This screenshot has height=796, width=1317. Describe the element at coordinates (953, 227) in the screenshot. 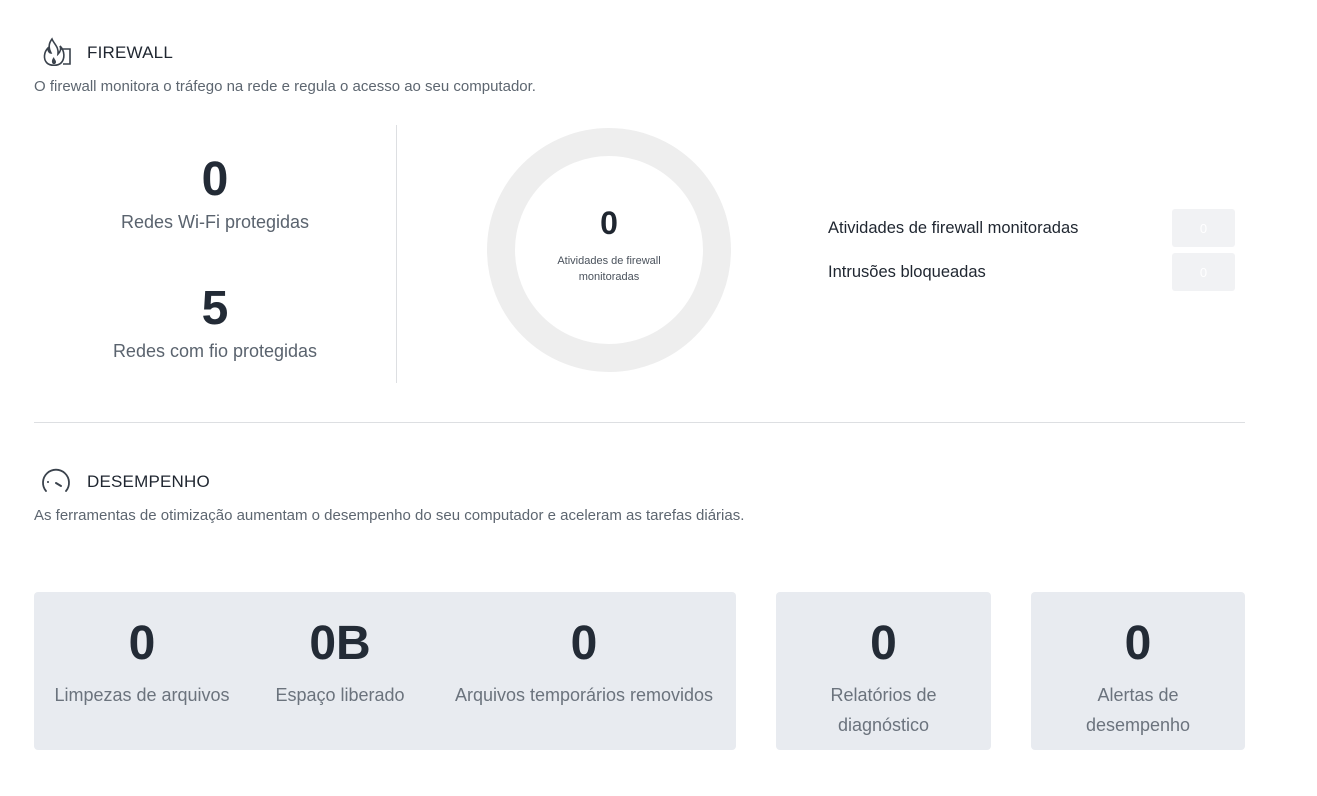

I see `legend-label-monitored: Atividades de firewall monitoradas` at that location.